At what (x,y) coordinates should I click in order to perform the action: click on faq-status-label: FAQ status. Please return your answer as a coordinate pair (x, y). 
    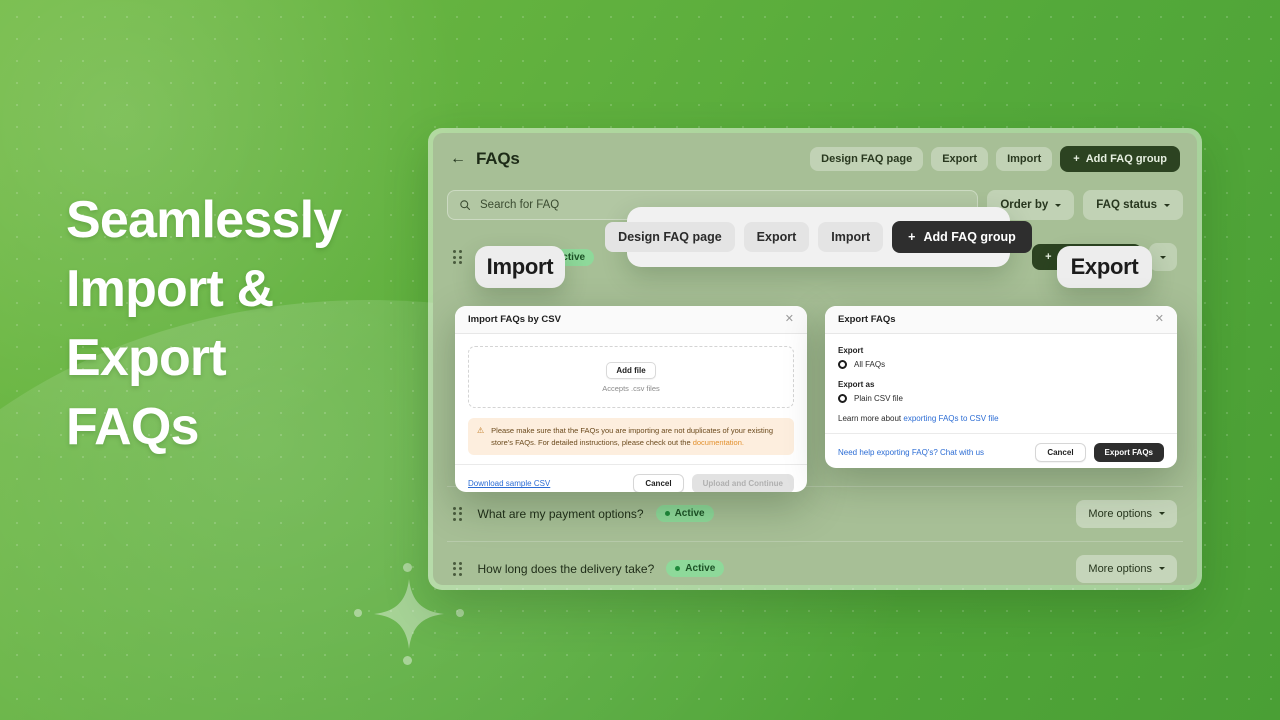
    Looking at the image, I should click on (1126, 205).